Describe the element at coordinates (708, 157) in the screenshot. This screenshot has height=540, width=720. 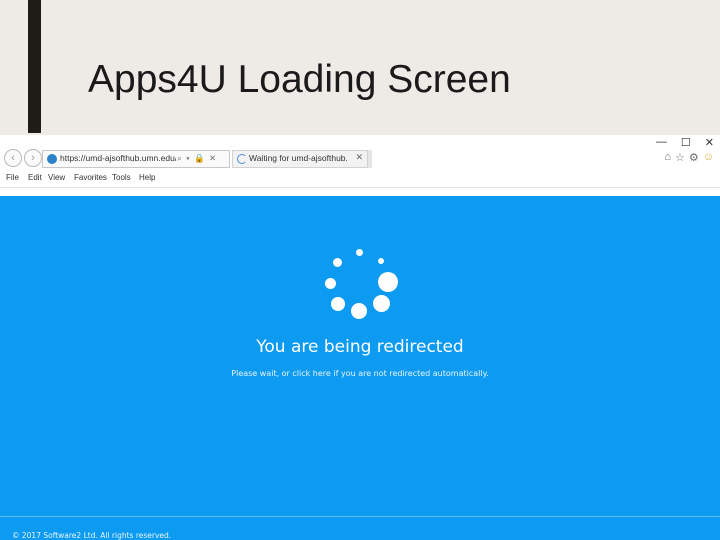
I see `feedback-smiley-icon: ☺` at that location.